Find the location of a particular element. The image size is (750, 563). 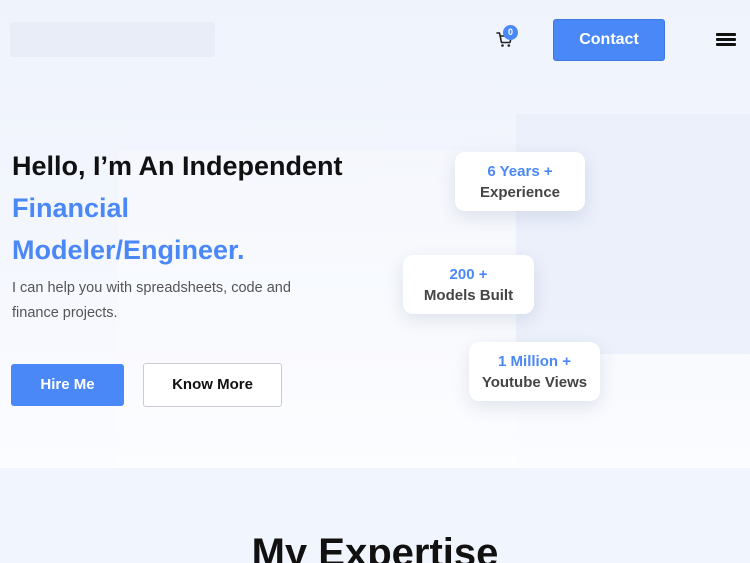

hire-me-button: Hire Me is located at coordinates (67, 385).